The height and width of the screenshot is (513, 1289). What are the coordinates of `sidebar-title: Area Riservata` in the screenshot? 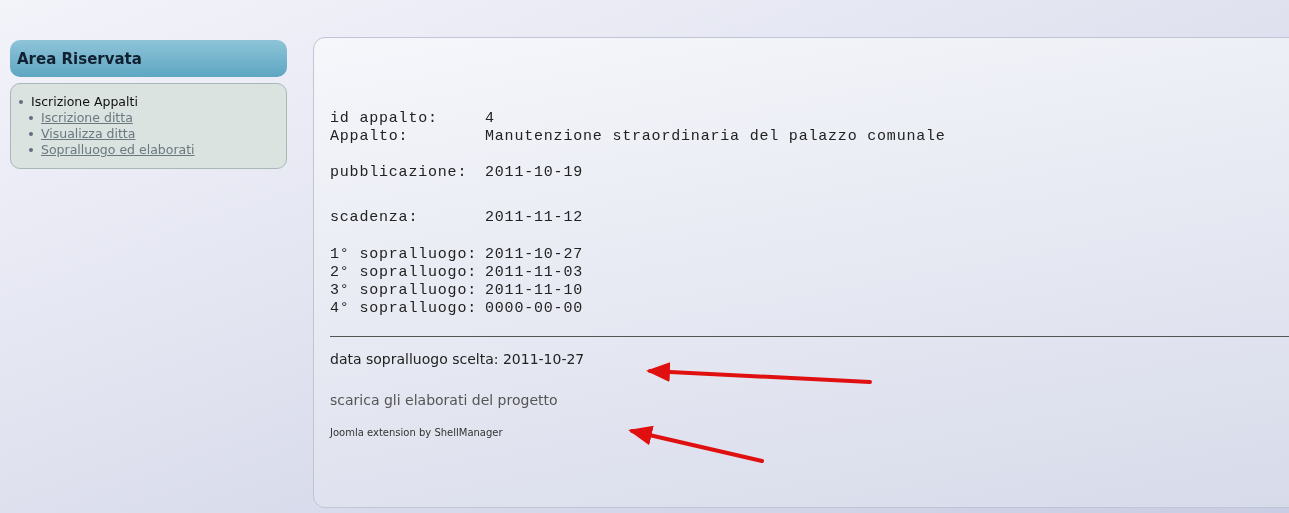 It's located at (79, 58).